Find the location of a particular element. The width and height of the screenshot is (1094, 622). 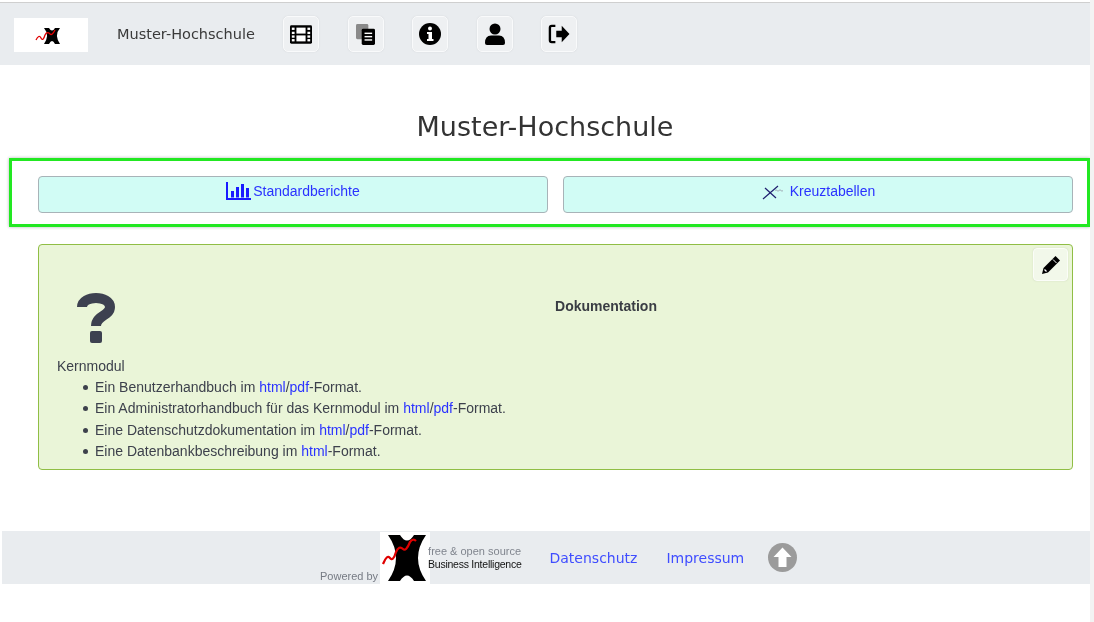

powered-by-text: Powered by is located at coordinates (349, 576).